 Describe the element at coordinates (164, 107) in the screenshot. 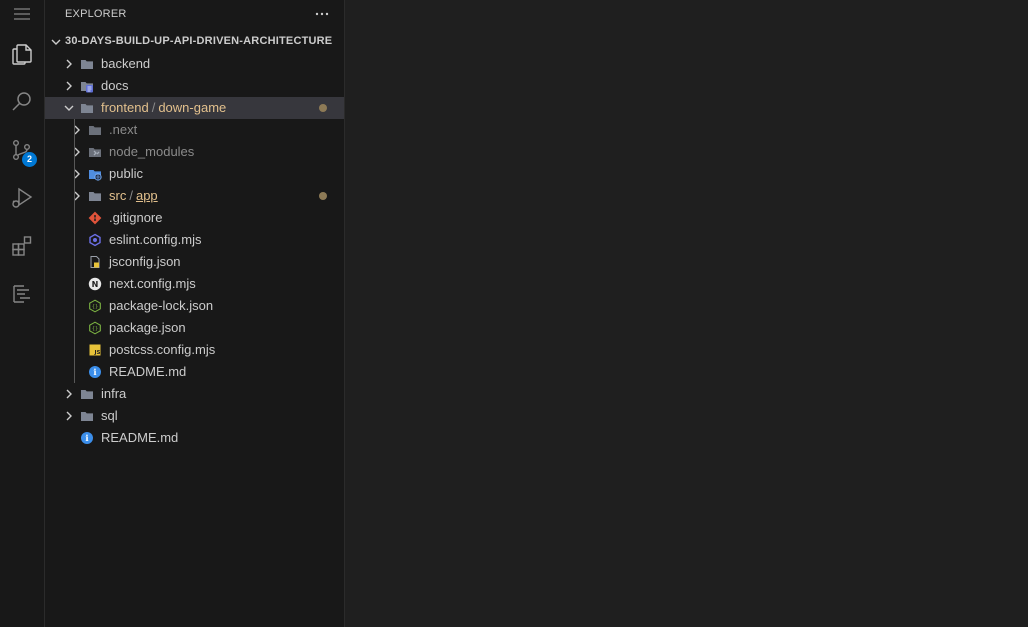

I see `tree-item-label: frontend / down-game` at that location.